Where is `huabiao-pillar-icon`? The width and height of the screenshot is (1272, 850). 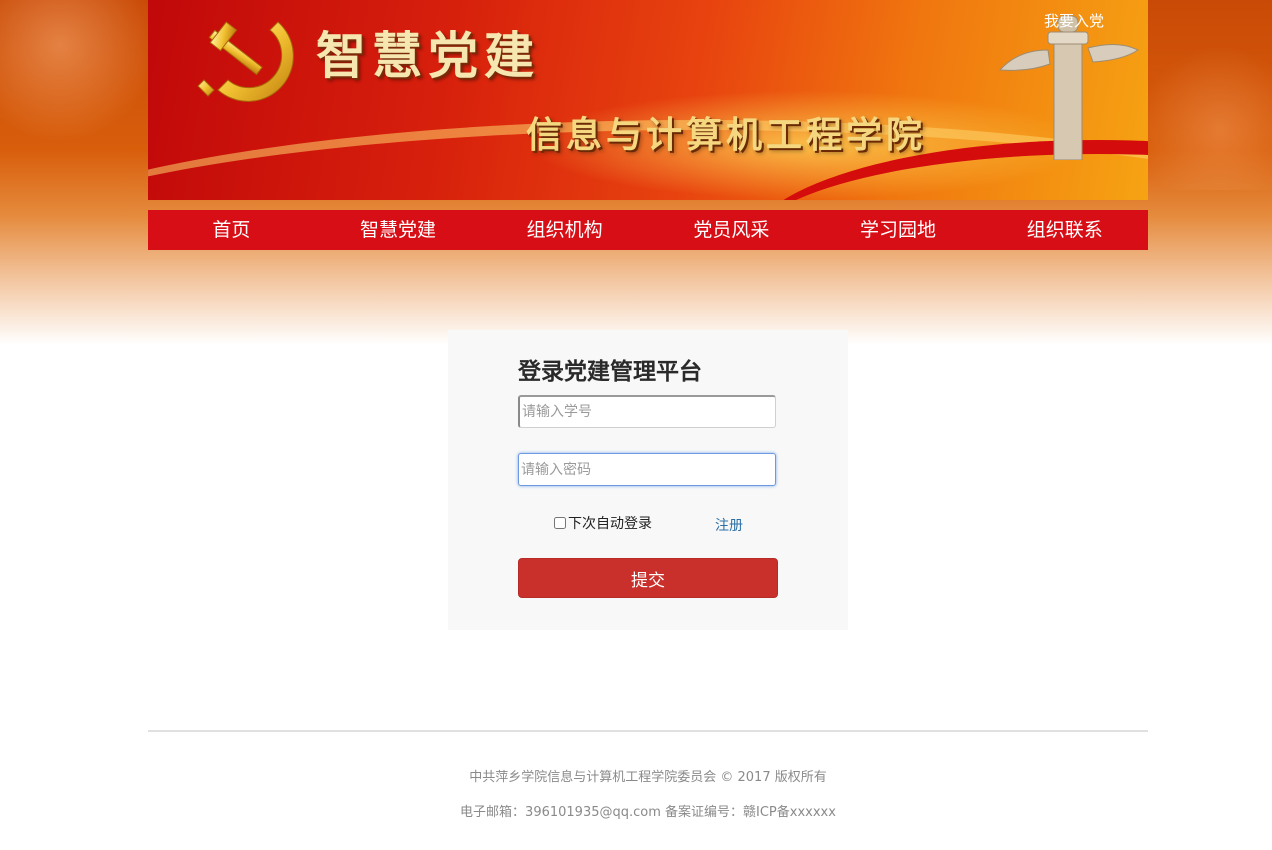
huabiao-pillar-icon is located at coordinates (1068, 87).